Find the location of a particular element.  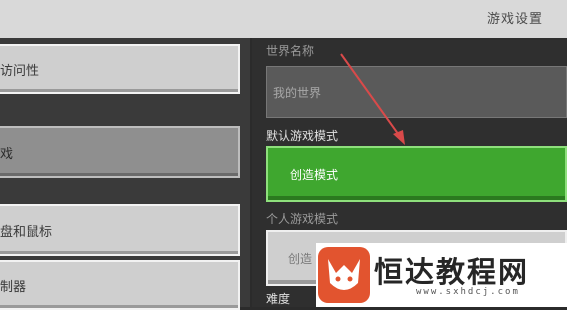

page-title: 游戏设置 is located at coordinates (514, 19).